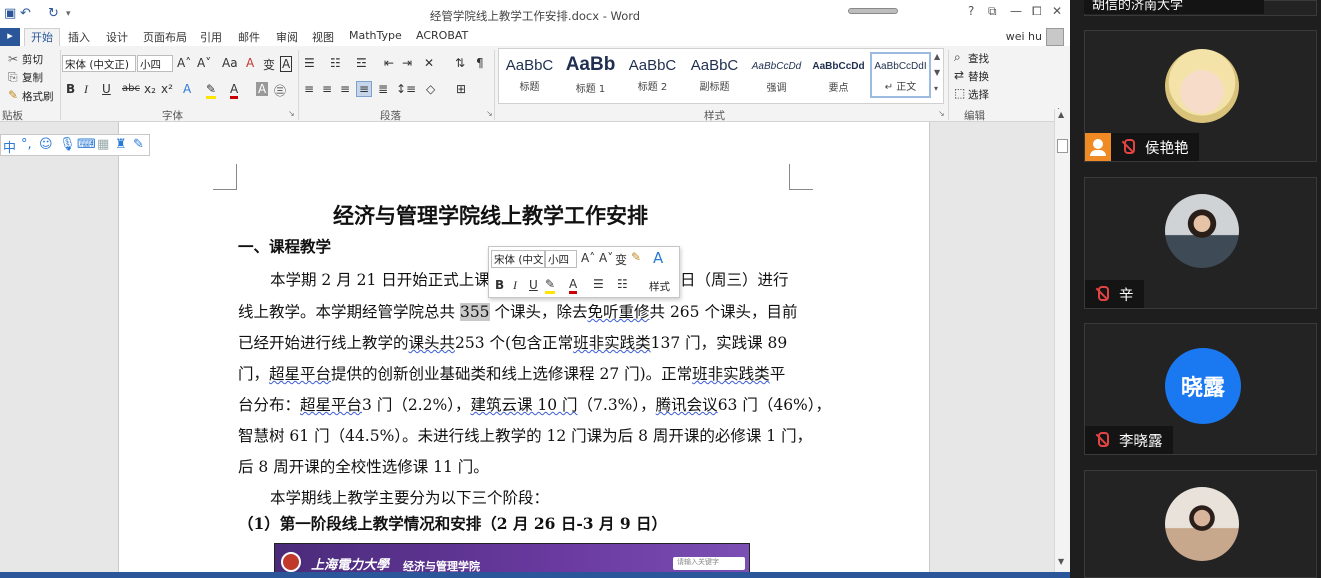 This screenshot has width=1321, height=578. What do you see at coordinates (155, 63) in the screenshot?
I see `font-size-combo: 小四` at bounding box center [155, 63].